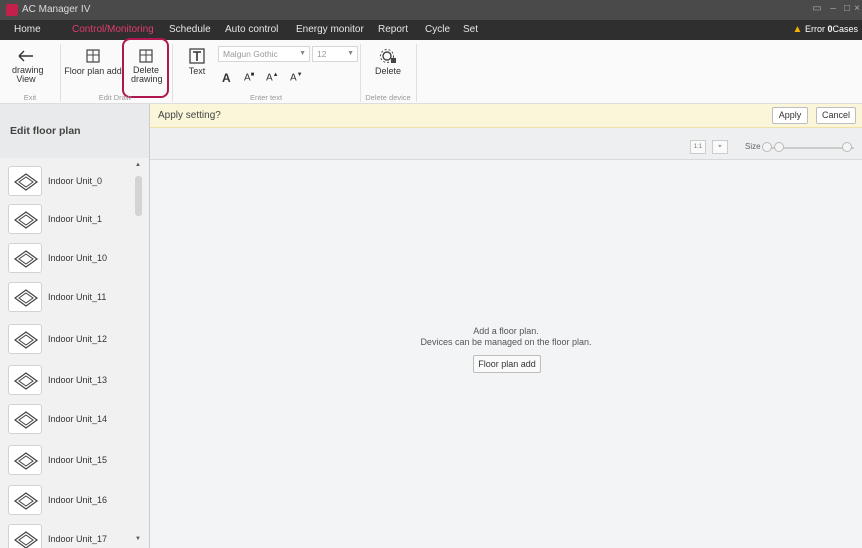  What do you see at coordinates (78, 380) in the screenshot?
I see `device-name: Indoor Unit_13` at bounding box center [78, 380].